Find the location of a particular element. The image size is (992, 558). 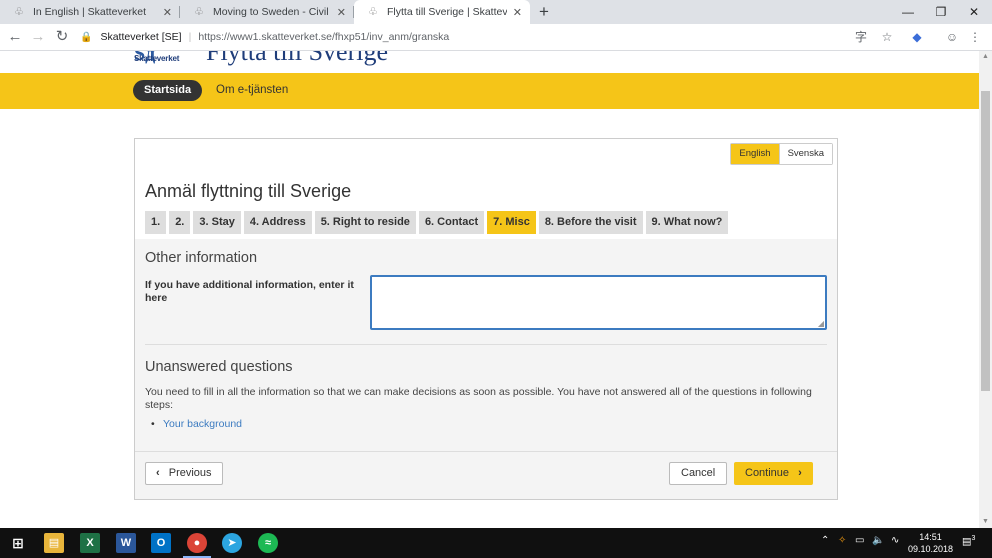

tray-expand-icon: ⌃ is located at coordinates (825, 540).